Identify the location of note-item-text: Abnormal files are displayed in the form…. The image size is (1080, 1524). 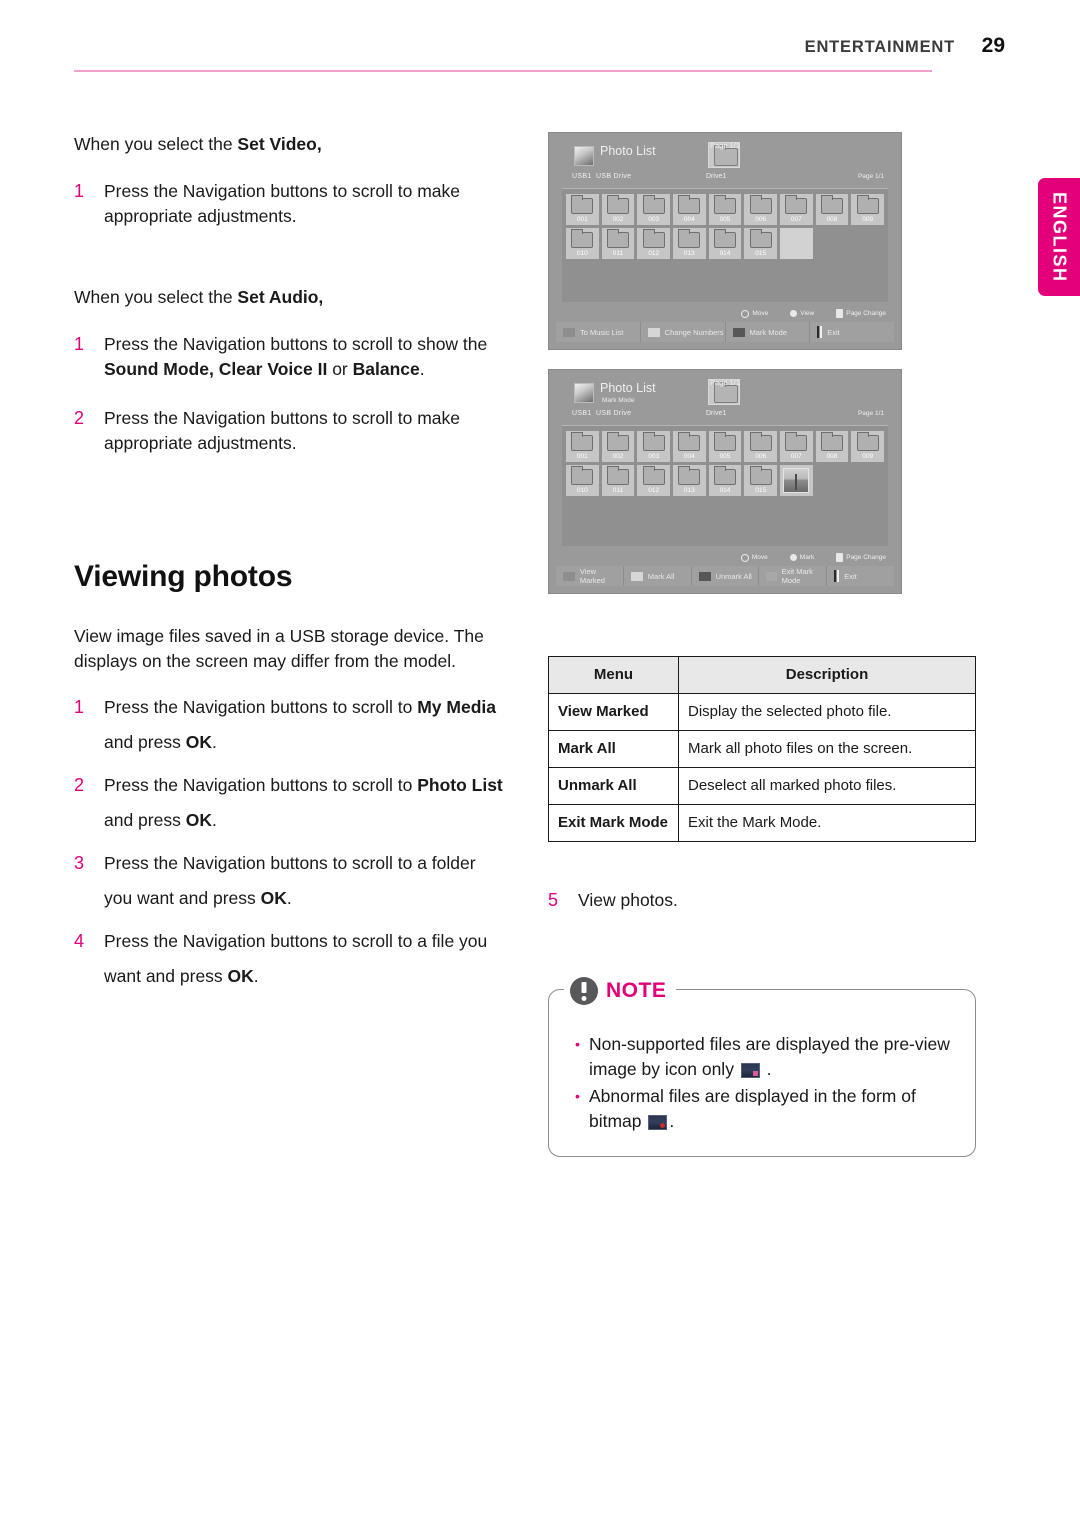
(752, 1108).